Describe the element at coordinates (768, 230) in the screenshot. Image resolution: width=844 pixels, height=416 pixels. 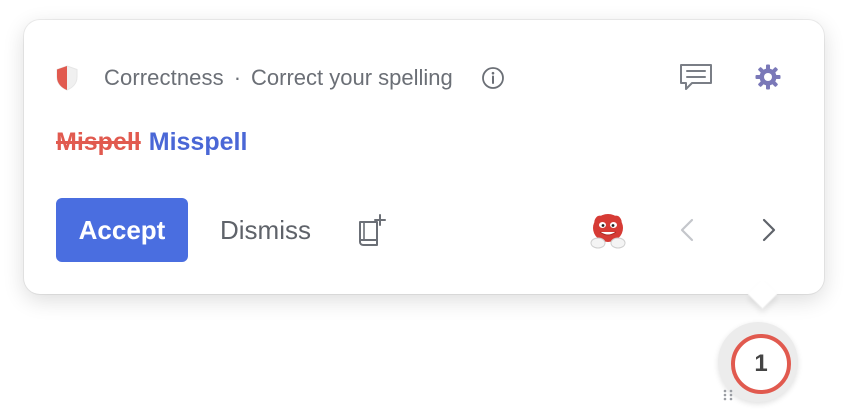
I see `chevron-right-icon` at that location.